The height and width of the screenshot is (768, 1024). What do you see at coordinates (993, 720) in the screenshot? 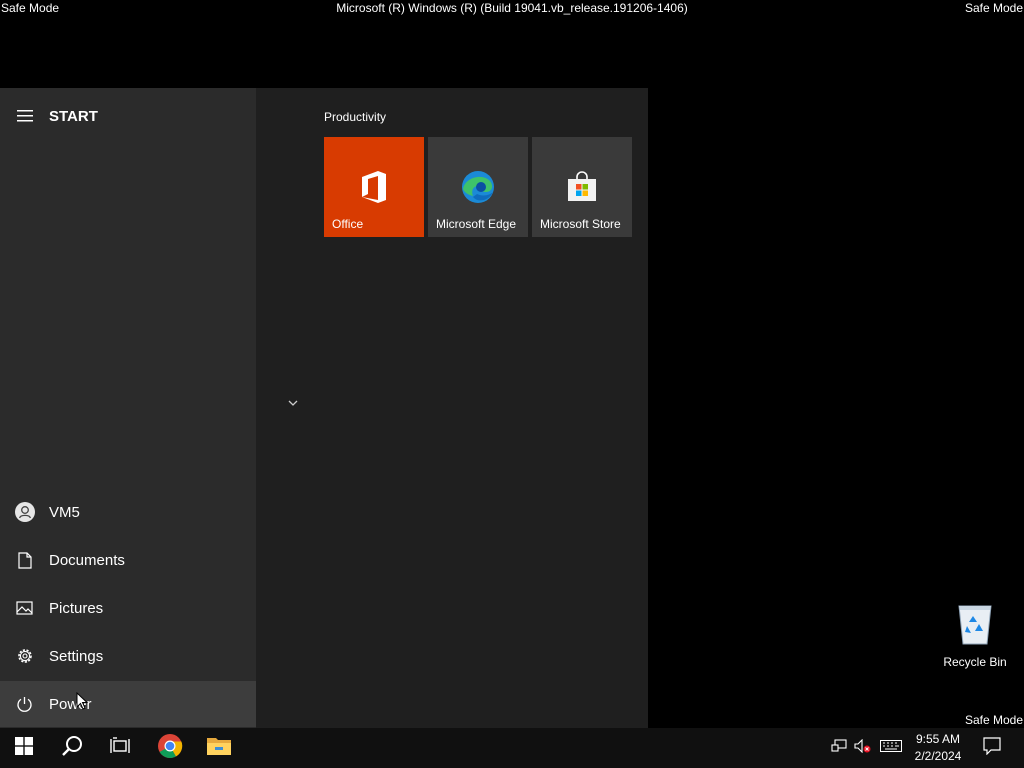
I see `safe-mode-label-bottom-right: Safe Mode` at bounding box center [993, 720].